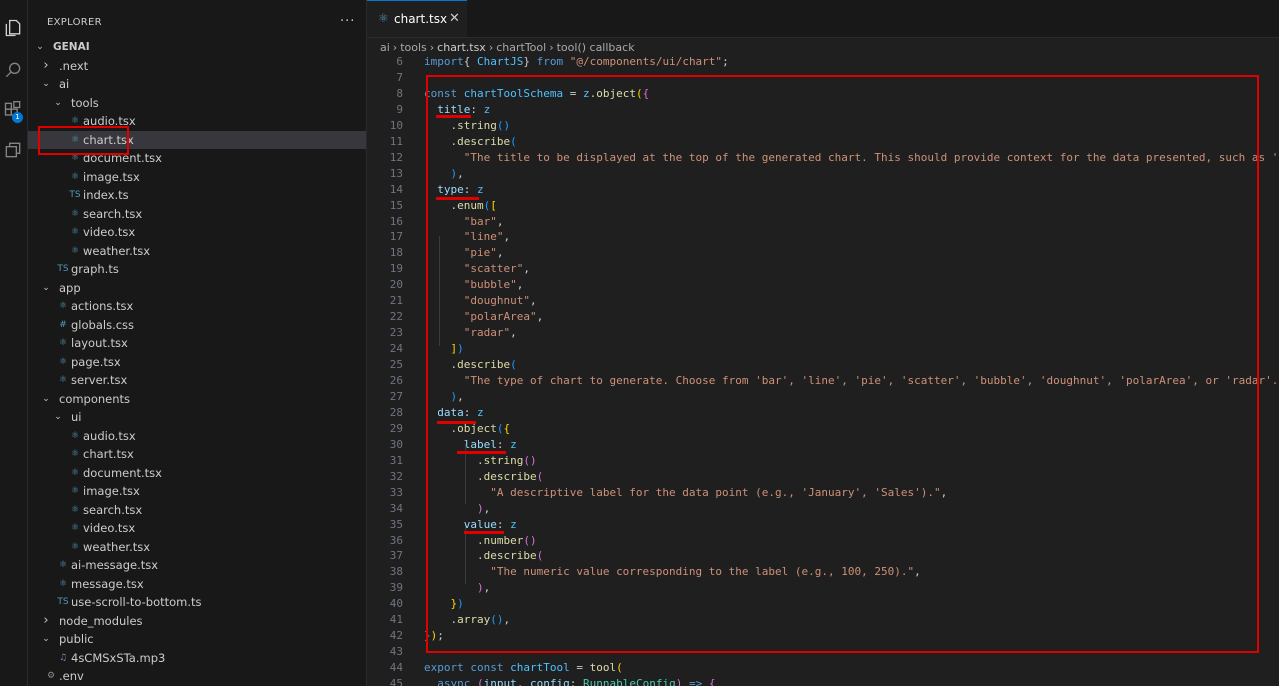 The image size is (1279, 686). Describe the element at coordinates (385, 47) in the screenshot. I see `breadcrumb-item: ai` at that location.